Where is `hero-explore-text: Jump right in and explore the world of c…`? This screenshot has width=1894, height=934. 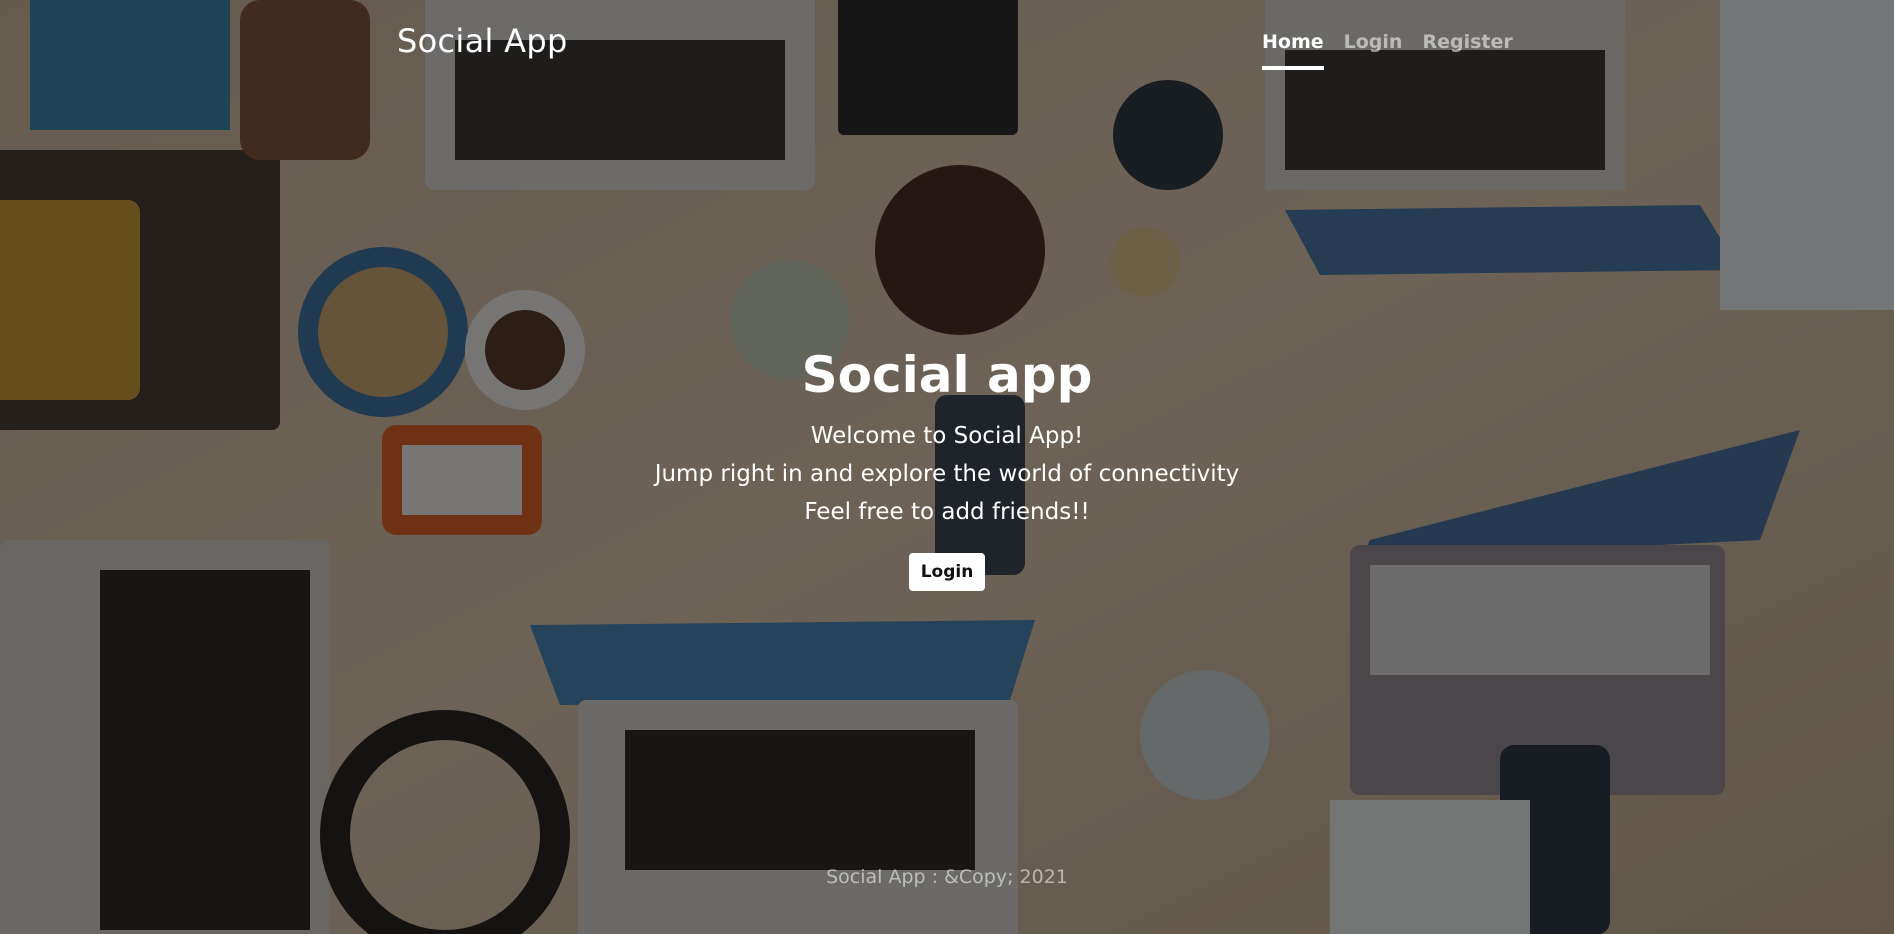
hero-explore-text: Jump right in and explore the world of c… is located at coordinates (947, 474).